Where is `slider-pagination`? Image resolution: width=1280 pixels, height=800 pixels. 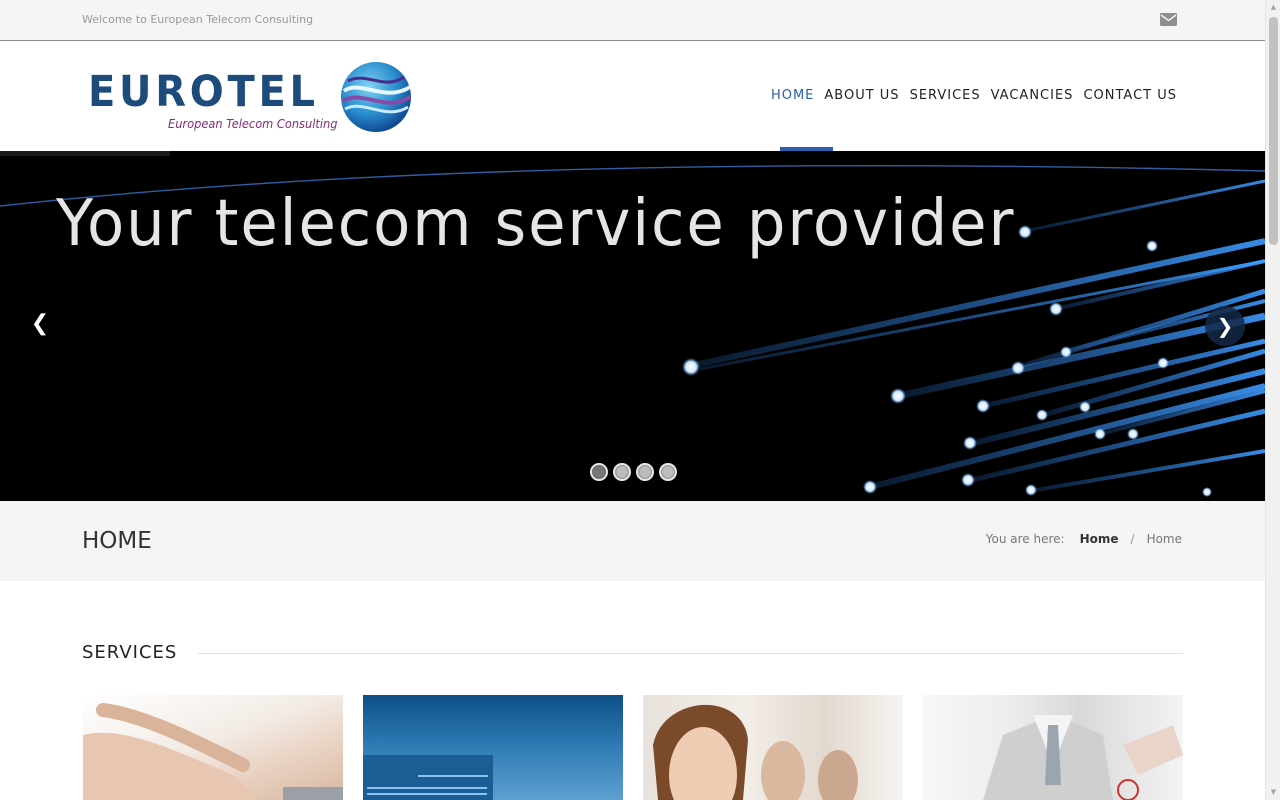
slider-pagination is located at coordinates (633, 472).